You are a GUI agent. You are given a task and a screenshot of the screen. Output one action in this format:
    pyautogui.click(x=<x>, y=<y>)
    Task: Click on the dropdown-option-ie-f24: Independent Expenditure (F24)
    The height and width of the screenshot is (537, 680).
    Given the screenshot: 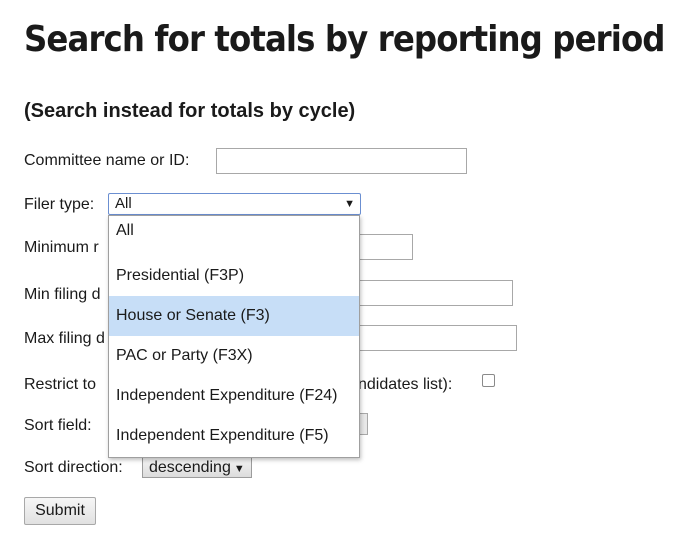 What is the action you would take?
    pyautogui.click(x=234, y=396)
    